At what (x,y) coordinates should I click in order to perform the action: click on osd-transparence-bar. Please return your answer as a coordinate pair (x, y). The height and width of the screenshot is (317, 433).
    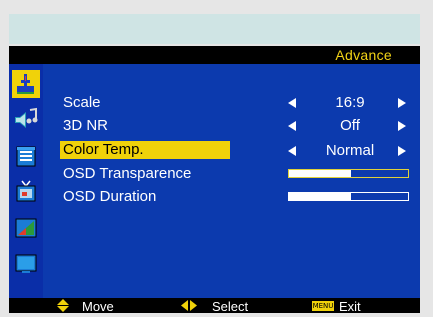
    Looking at the image, I should click on (348, 173).